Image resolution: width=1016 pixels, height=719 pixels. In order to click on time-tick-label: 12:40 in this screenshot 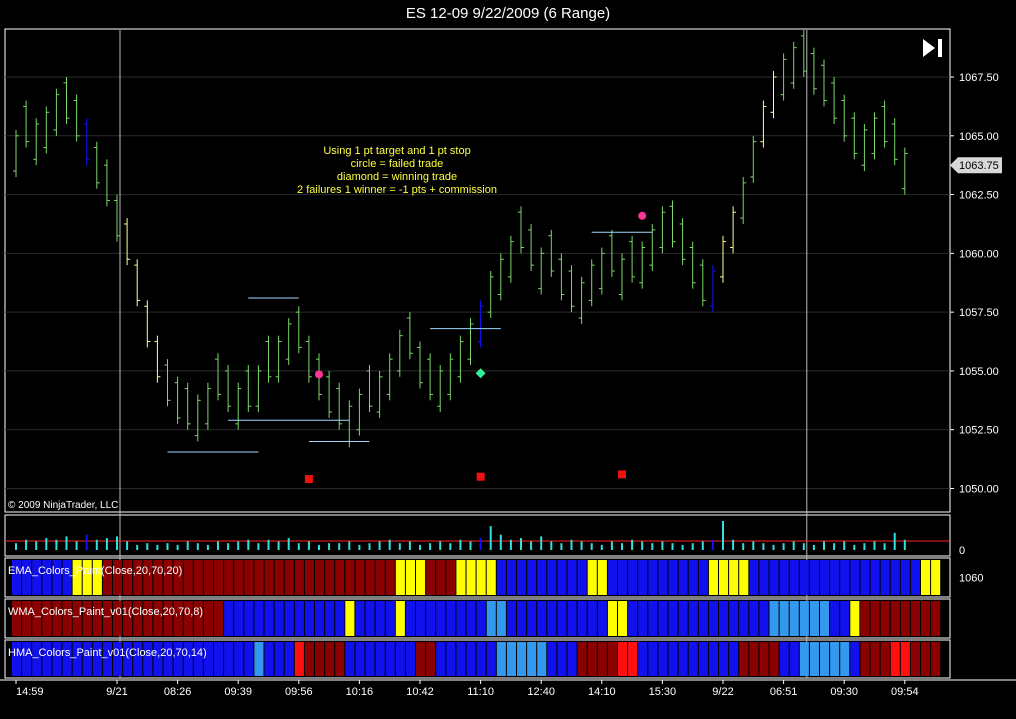, I will do `click(541, 692)`.